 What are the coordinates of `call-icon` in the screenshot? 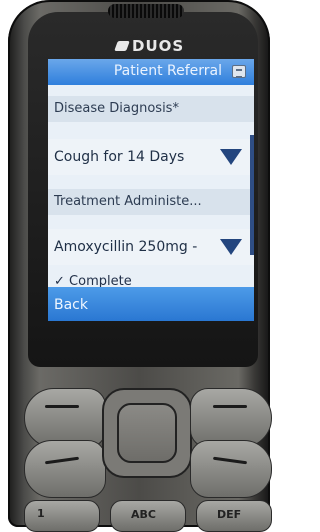 It's located at (62, 460).